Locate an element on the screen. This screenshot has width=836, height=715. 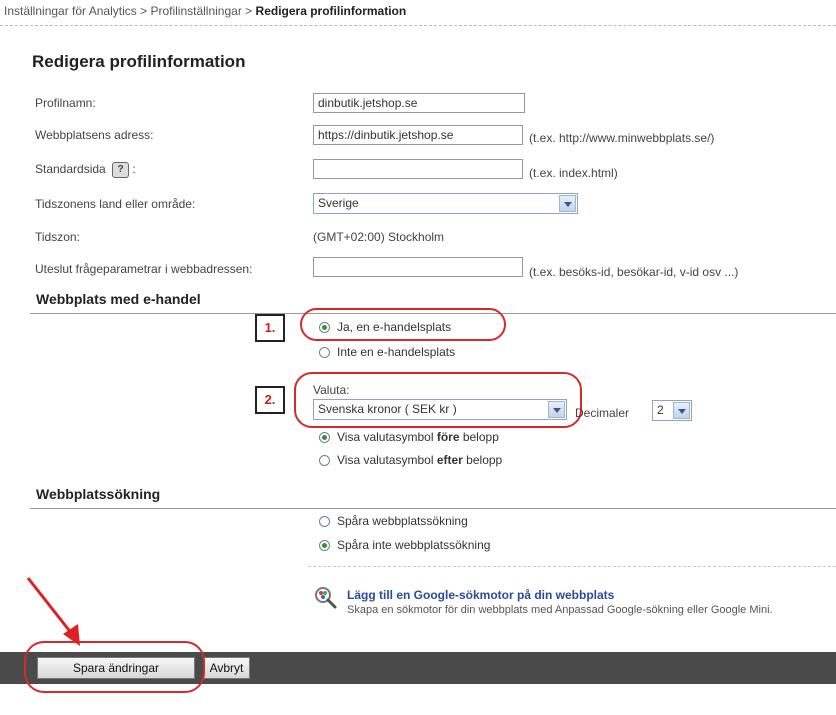
timezone-value: (GMT+02:00) Stockholm is located at coordinates (379, 237).